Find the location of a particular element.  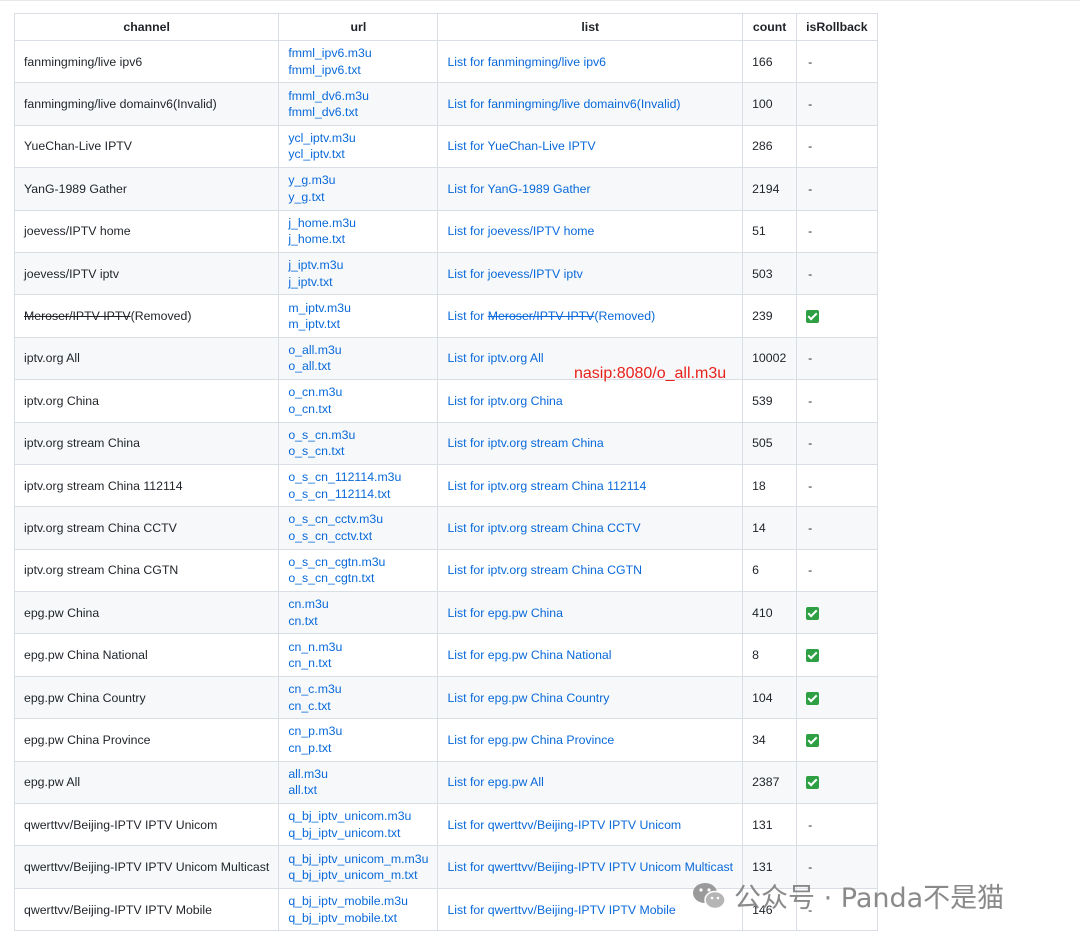

channel-cell: iptv.org stream China CCTV is located at coordinates (146, 528).